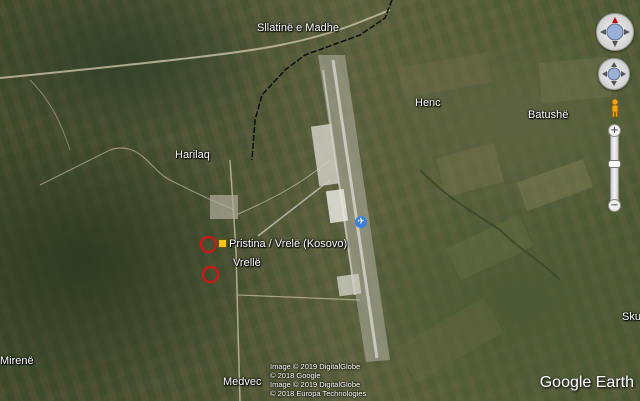  Describe the element at coordinates (614, 164) in the screenshot. I see `zoom-slider-handle` at that location.